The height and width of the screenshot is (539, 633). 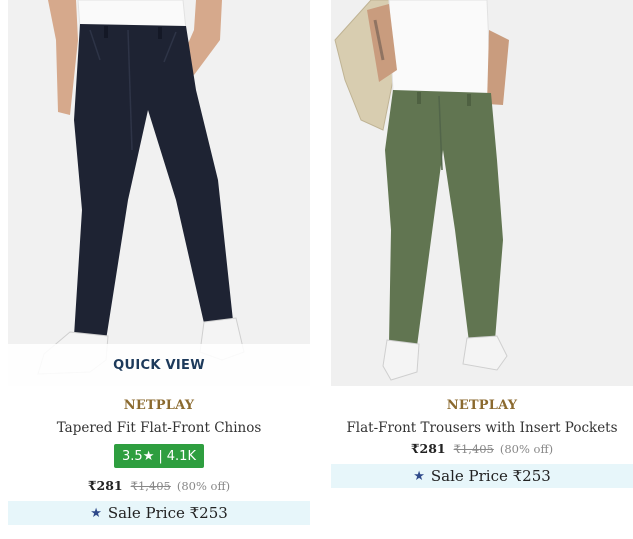 What do you see at coordinates (159, 365) in the screenshot?
I see `quick-view-button: QUICK VIEW` at bounding box center [159, 365].